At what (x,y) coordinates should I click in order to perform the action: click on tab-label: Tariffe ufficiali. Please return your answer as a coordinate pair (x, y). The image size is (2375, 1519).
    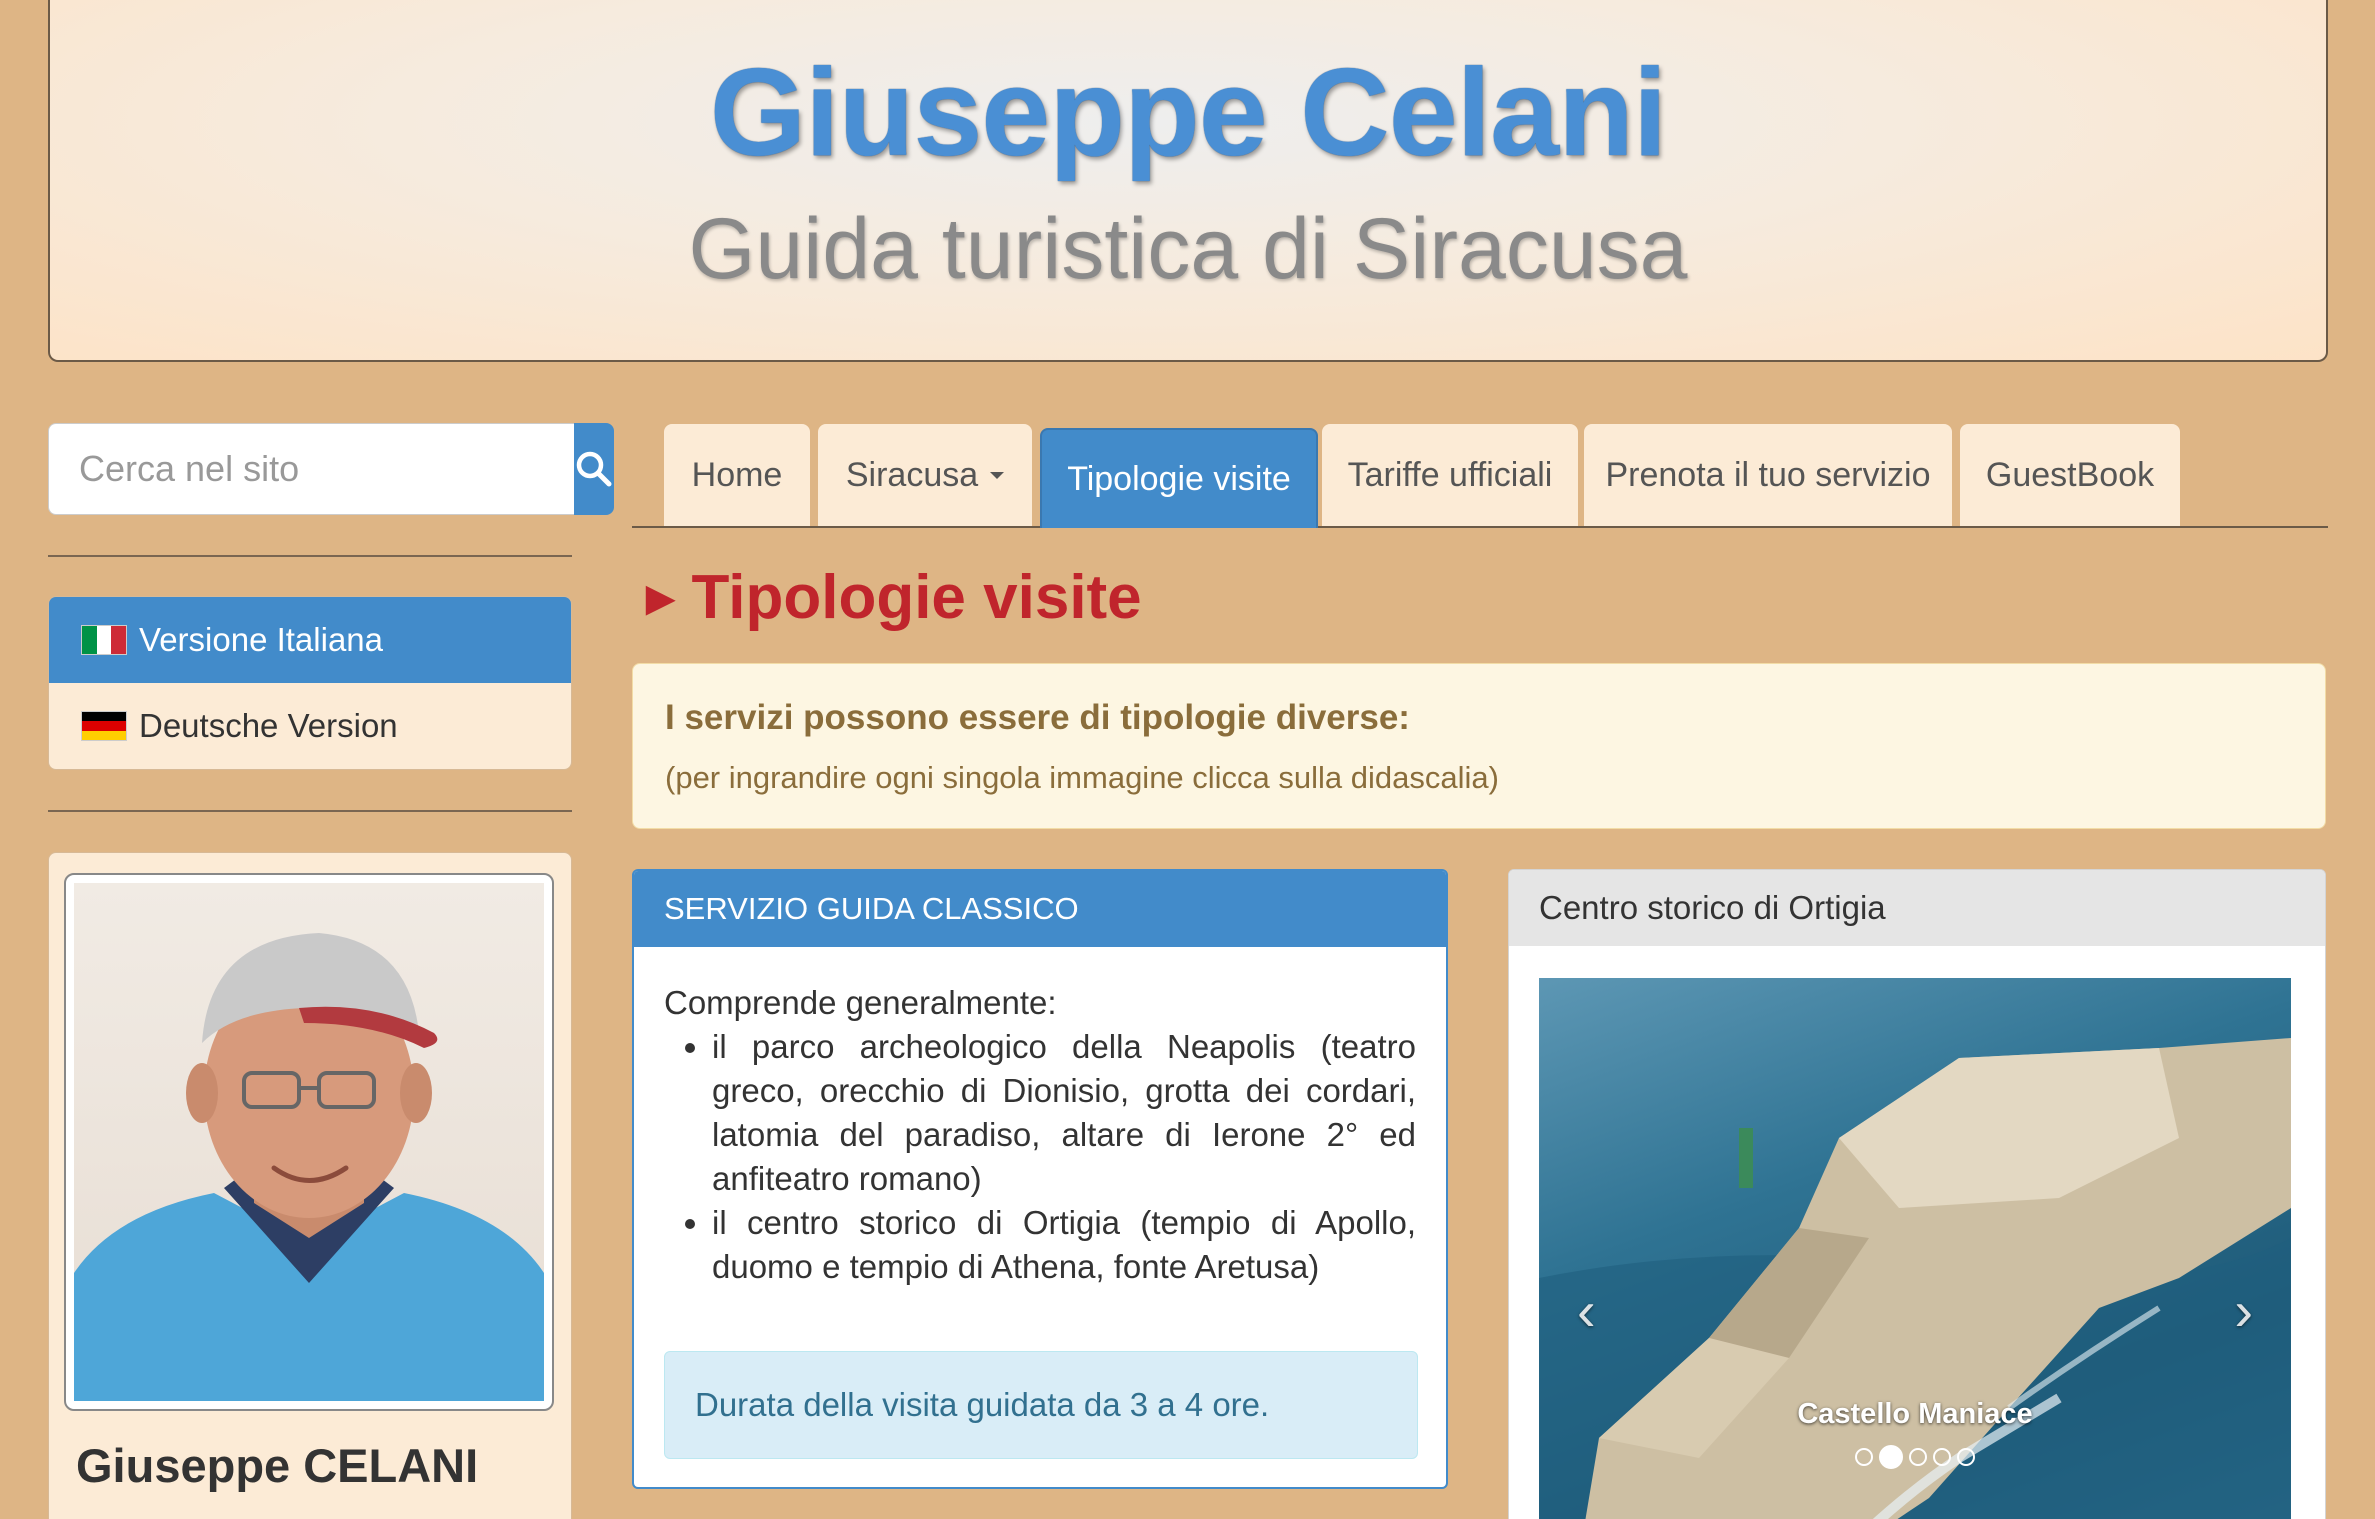
    Looking at the image, I should click on (1450, 474).